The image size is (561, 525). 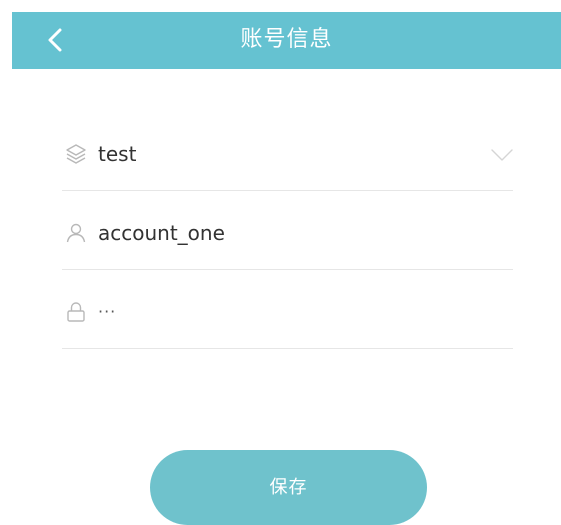 What do you see at coordinates (76, 312) in the screenshot?
I see `lock-icon` at bounding box center [76, 312].